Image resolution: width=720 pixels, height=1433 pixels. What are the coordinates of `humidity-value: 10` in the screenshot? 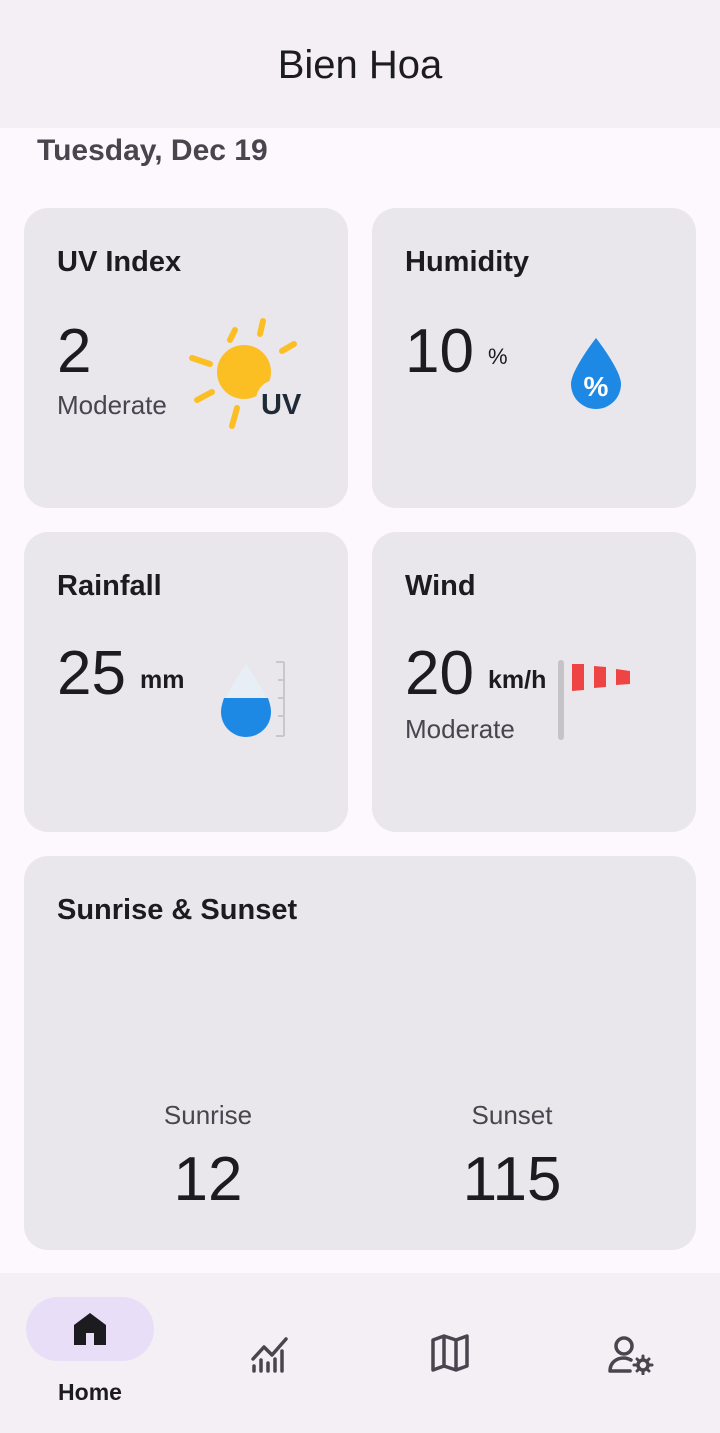 It's located at (439, 351).